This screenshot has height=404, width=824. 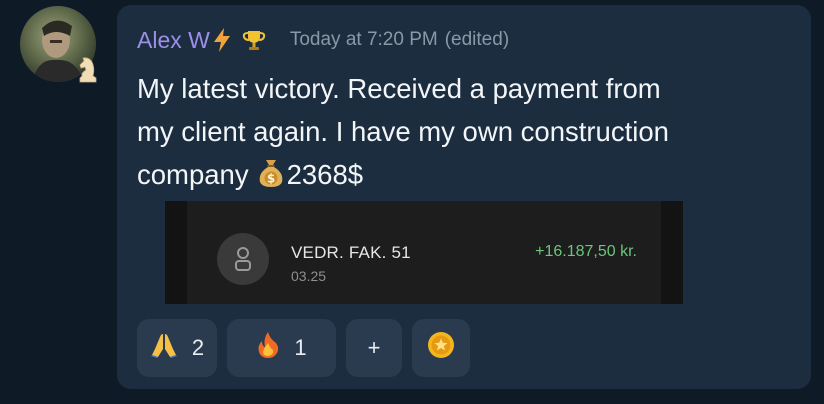 I want to click on transaction-avatar, so click(x=243, y=259).